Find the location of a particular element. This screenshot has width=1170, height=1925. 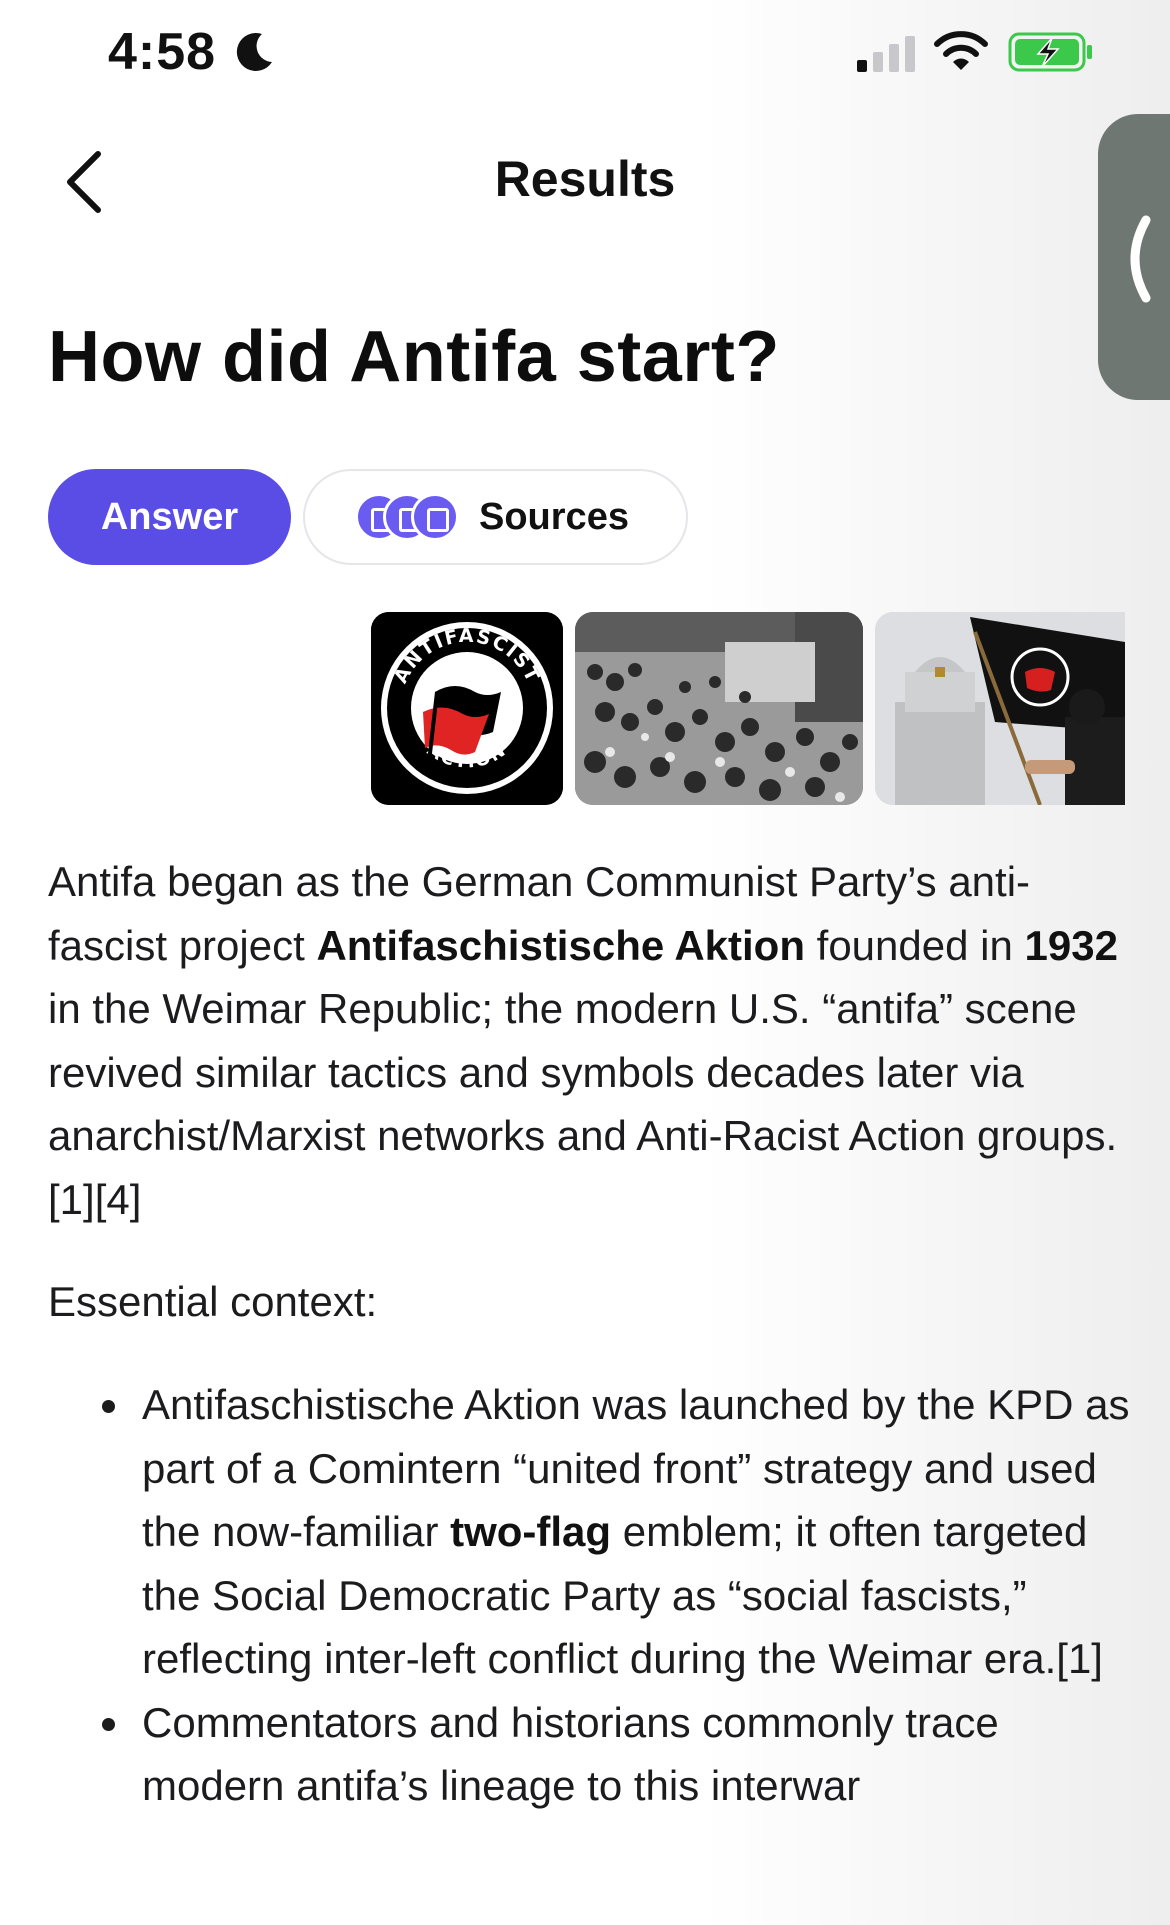

moon-icon is located at coordinates (254, 51).